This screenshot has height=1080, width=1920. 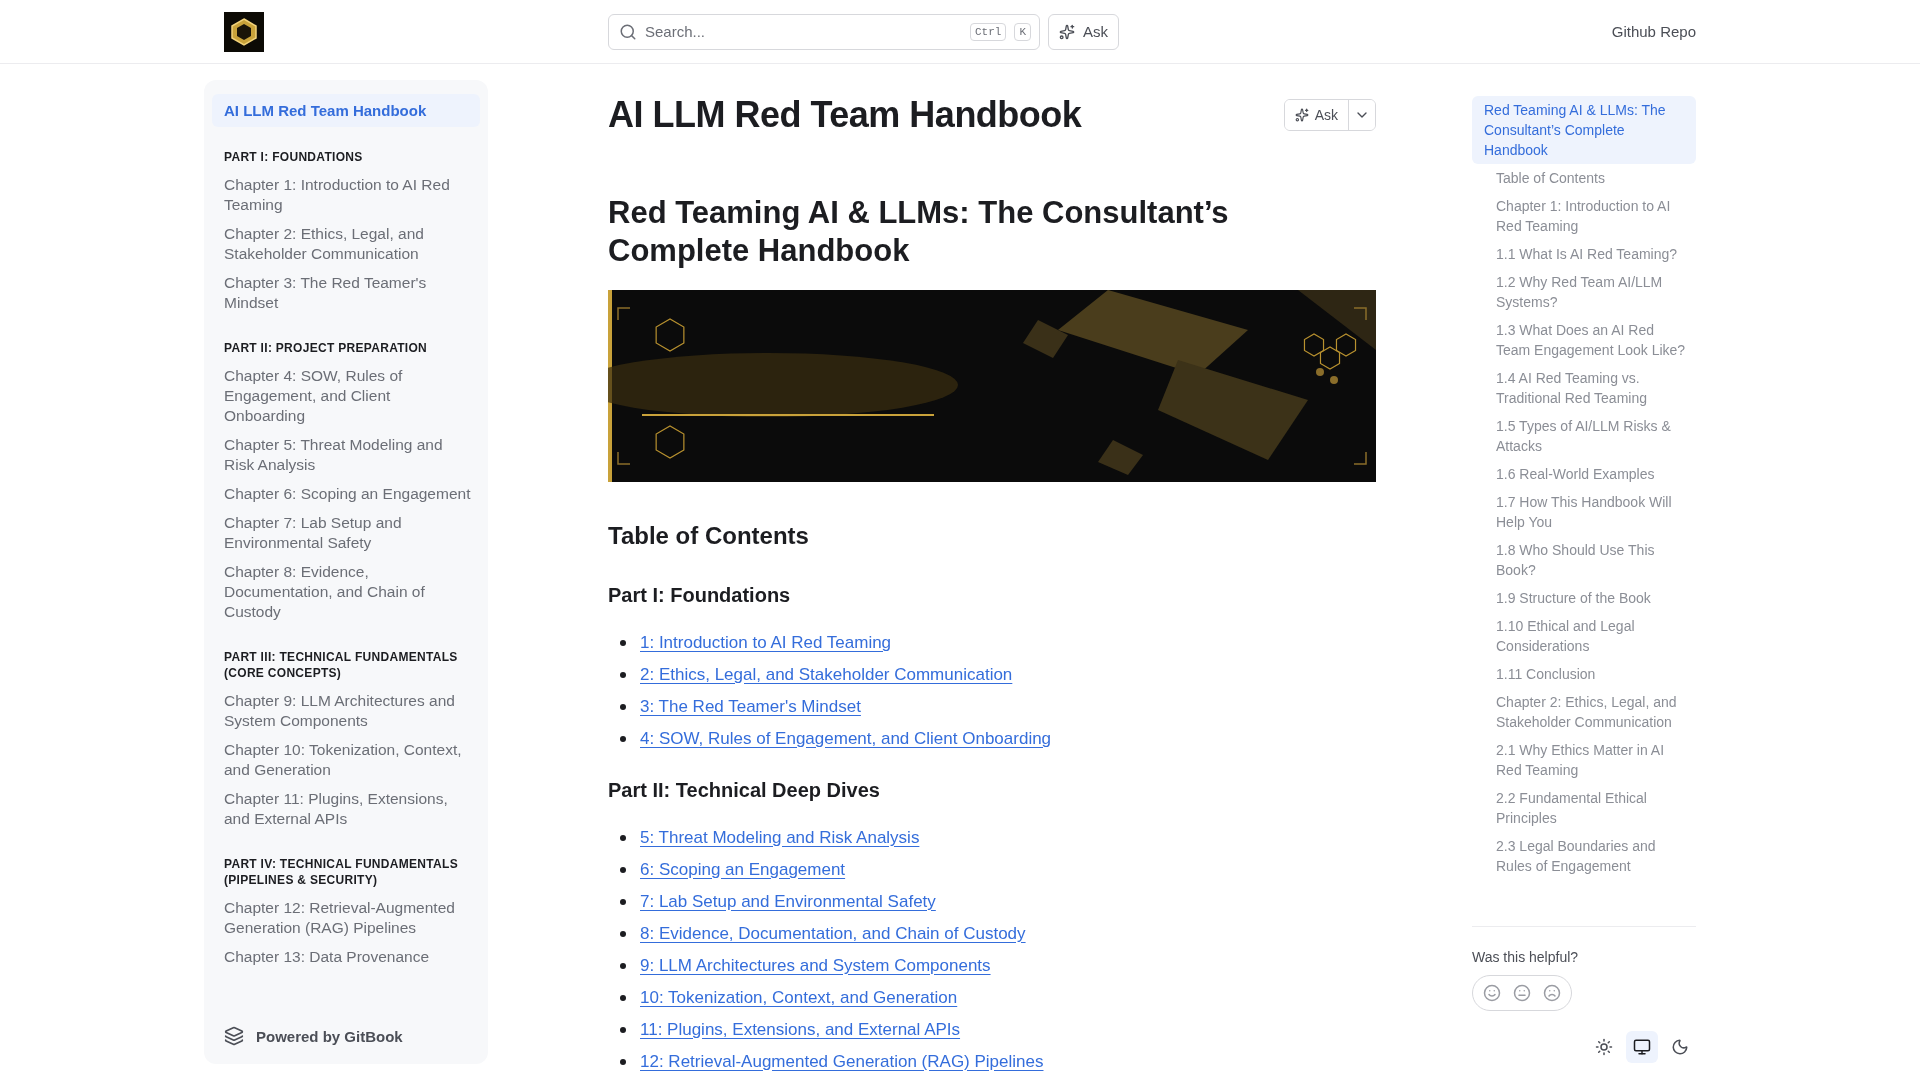 What do you see at coordinates (346, 957) in the screenshot?
I see `sidebar-item: Chapter 13: Data Provenance` at bounding box center [346, 957].